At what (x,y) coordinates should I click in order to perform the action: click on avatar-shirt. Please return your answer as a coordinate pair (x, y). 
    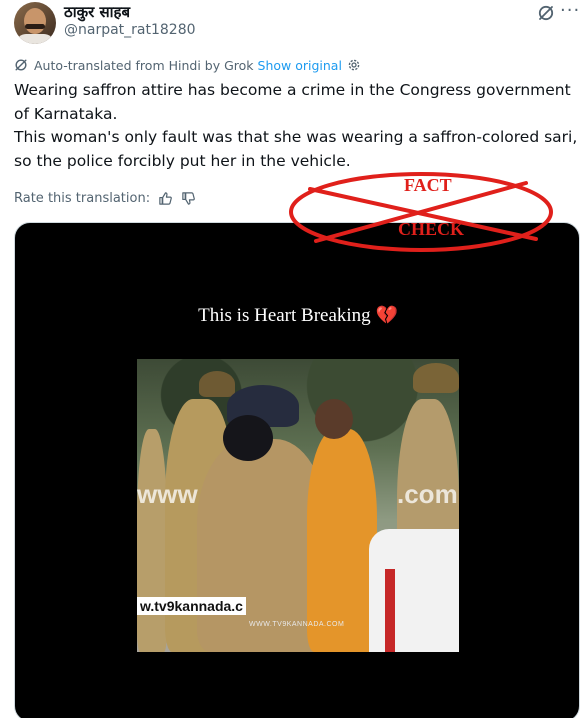
    Looking at the image, I should click on (35, 39).